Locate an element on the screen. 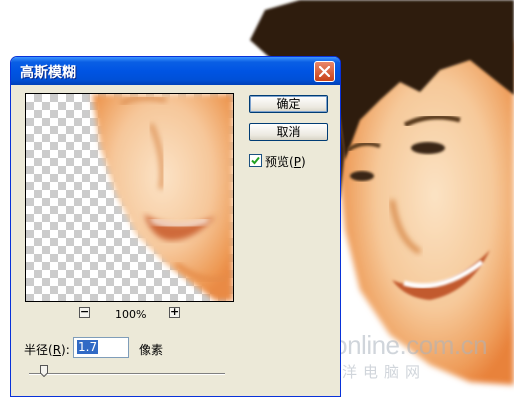  ok-button: 确定 is located at coordinates (288, 104).